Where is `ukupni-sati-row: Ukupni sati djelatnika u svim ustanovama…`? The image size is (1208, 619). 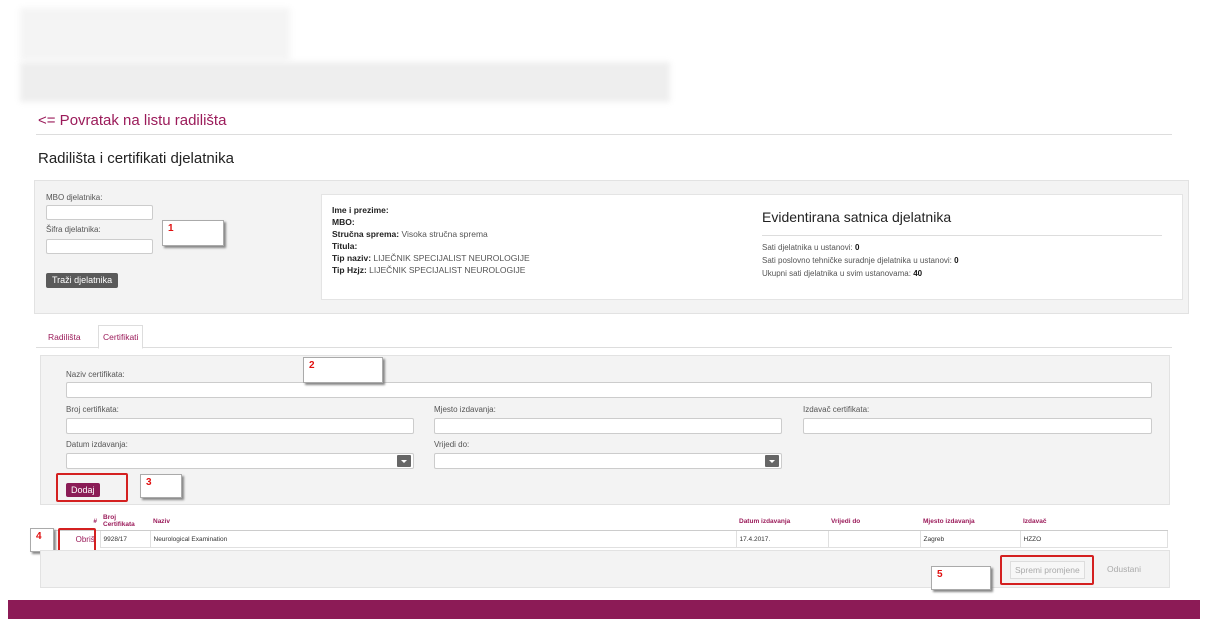
ukupni-sati-row: Ukupni sati djelatnika u svim ustanovama… is located at coordinates (842, 273).